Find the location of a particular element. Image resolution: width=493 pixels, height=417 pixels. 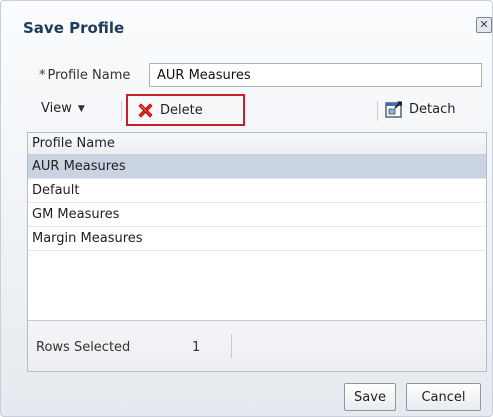

footer-divider is located at coordinates (231, 346).